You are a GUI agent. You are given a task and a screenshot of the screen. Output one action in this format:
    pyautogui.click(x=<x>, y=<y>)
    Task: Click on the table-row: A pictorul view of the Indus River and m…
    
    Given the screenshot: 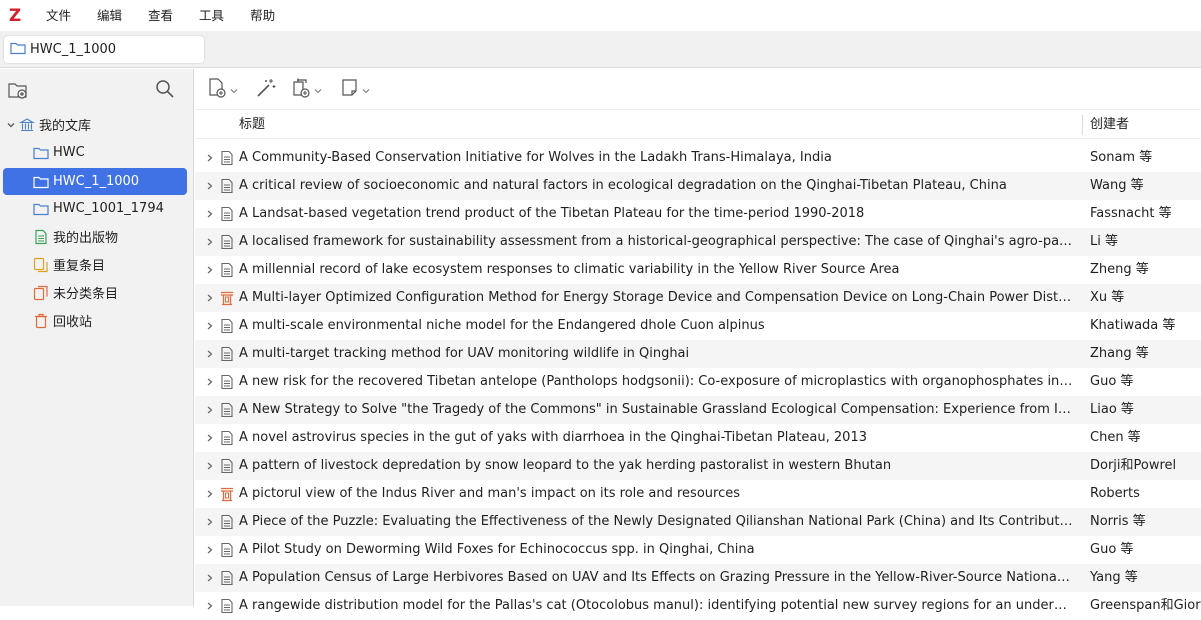 What is the action you would take?
    pyautogui.click(x=698, y=494)
    